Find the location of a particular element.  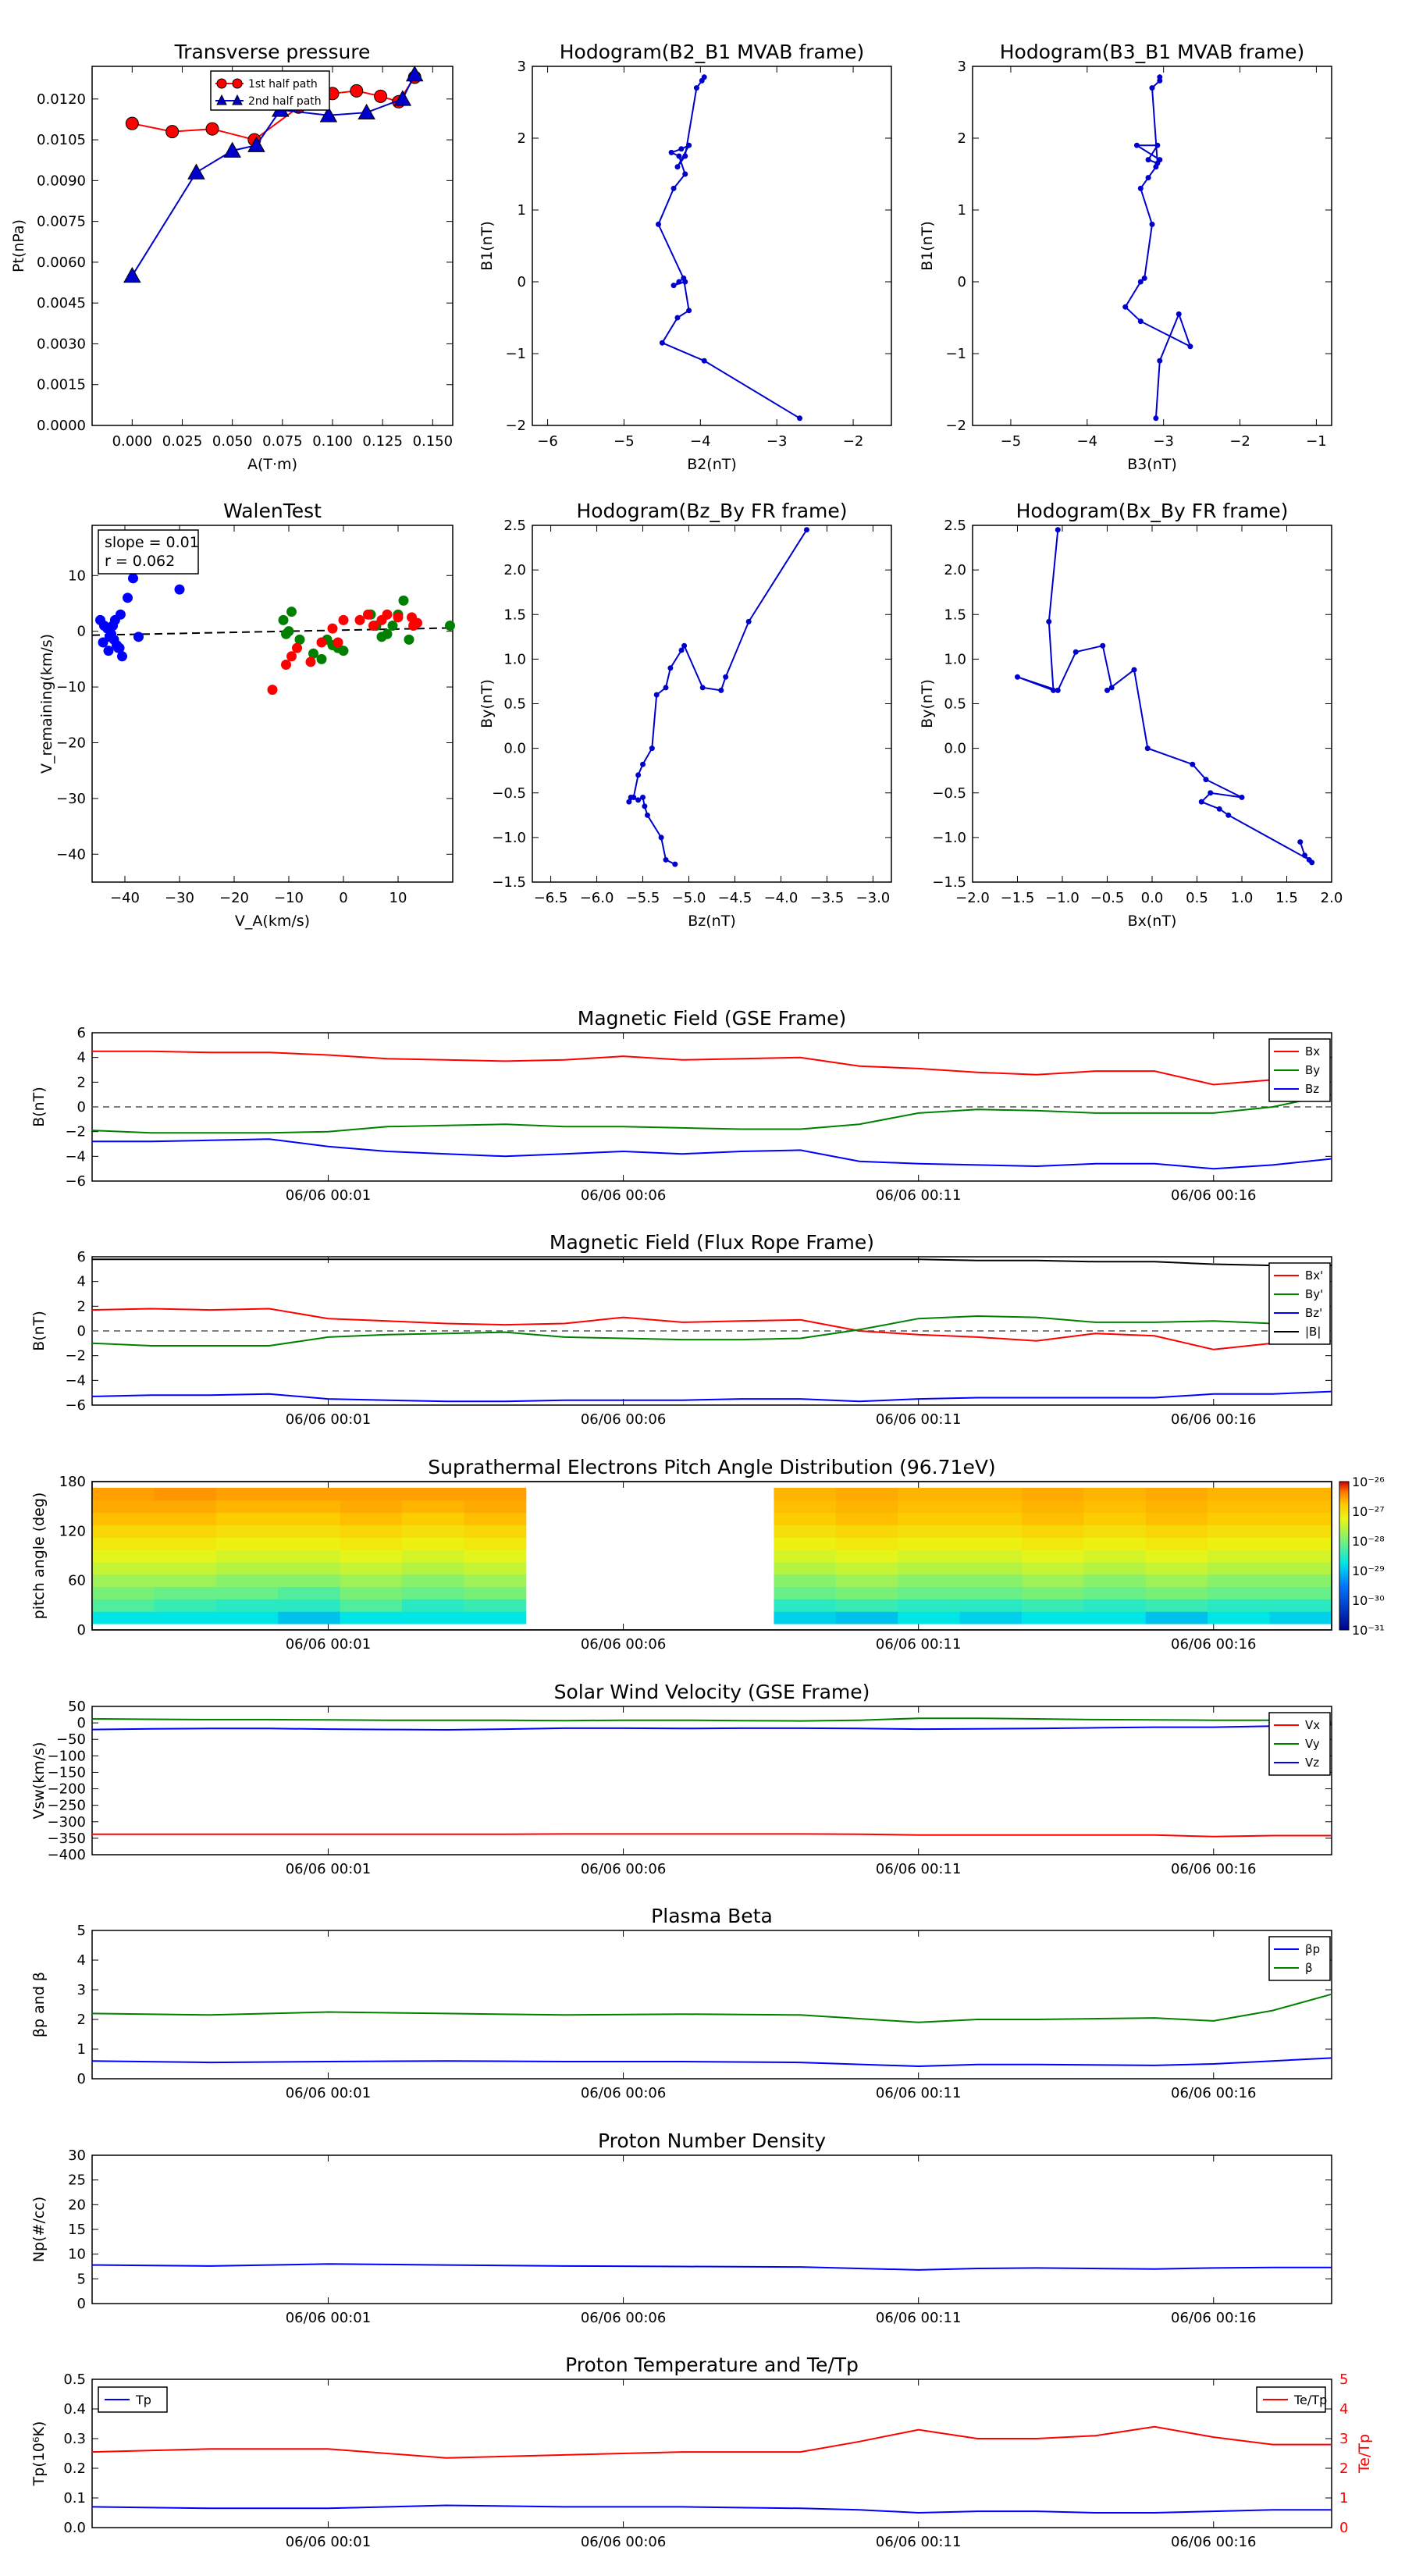

y-tick-label: 6 is located at coordinates (81, 1257).